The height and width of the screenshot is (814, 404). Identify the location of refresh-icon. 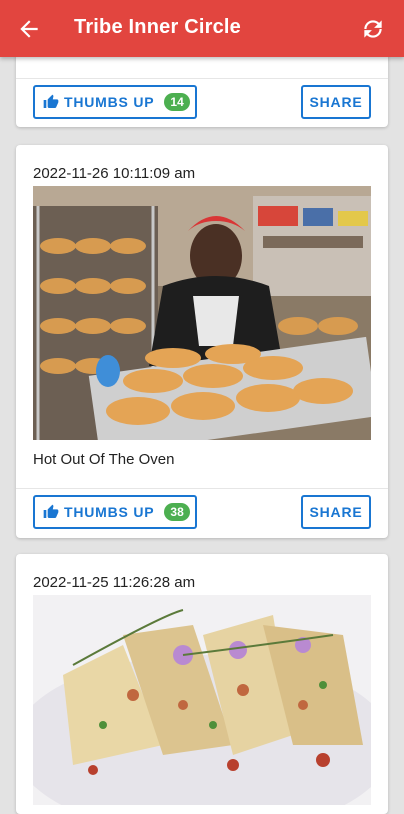
(373, 29).